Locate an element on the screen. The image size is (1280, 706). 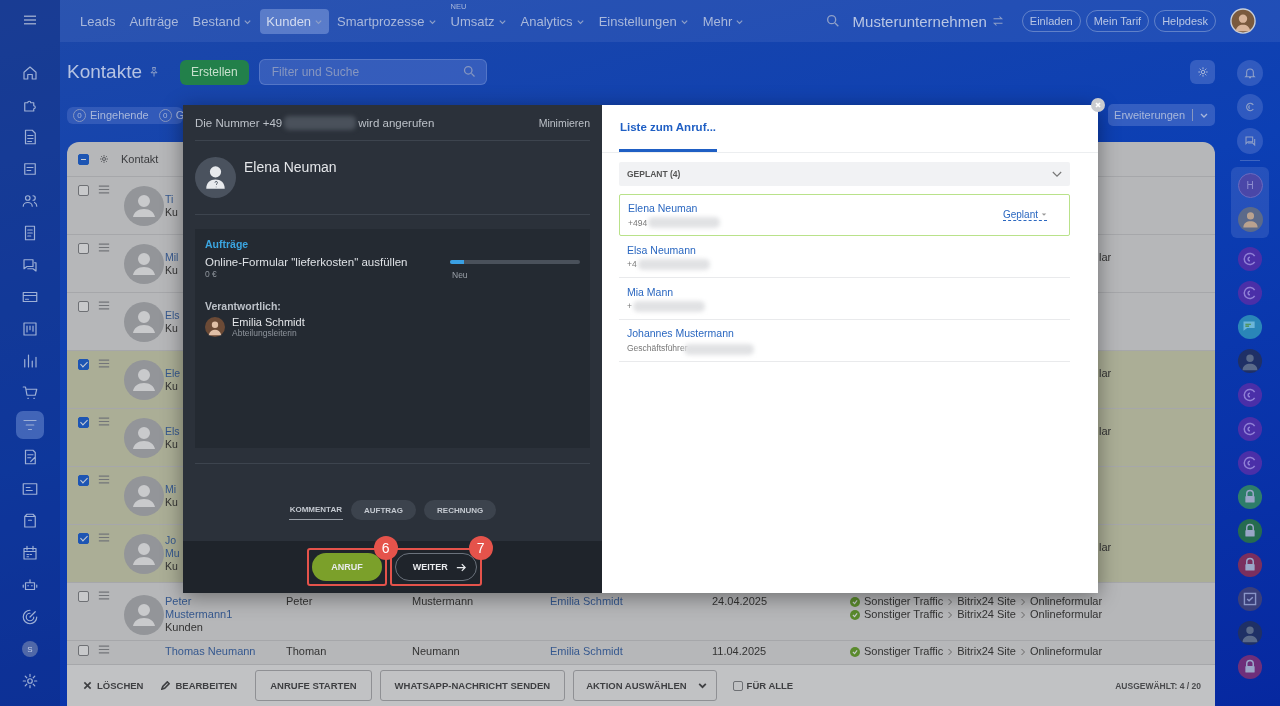
extensions-button: Erweiterungen is located at coordinates (1161, 115).